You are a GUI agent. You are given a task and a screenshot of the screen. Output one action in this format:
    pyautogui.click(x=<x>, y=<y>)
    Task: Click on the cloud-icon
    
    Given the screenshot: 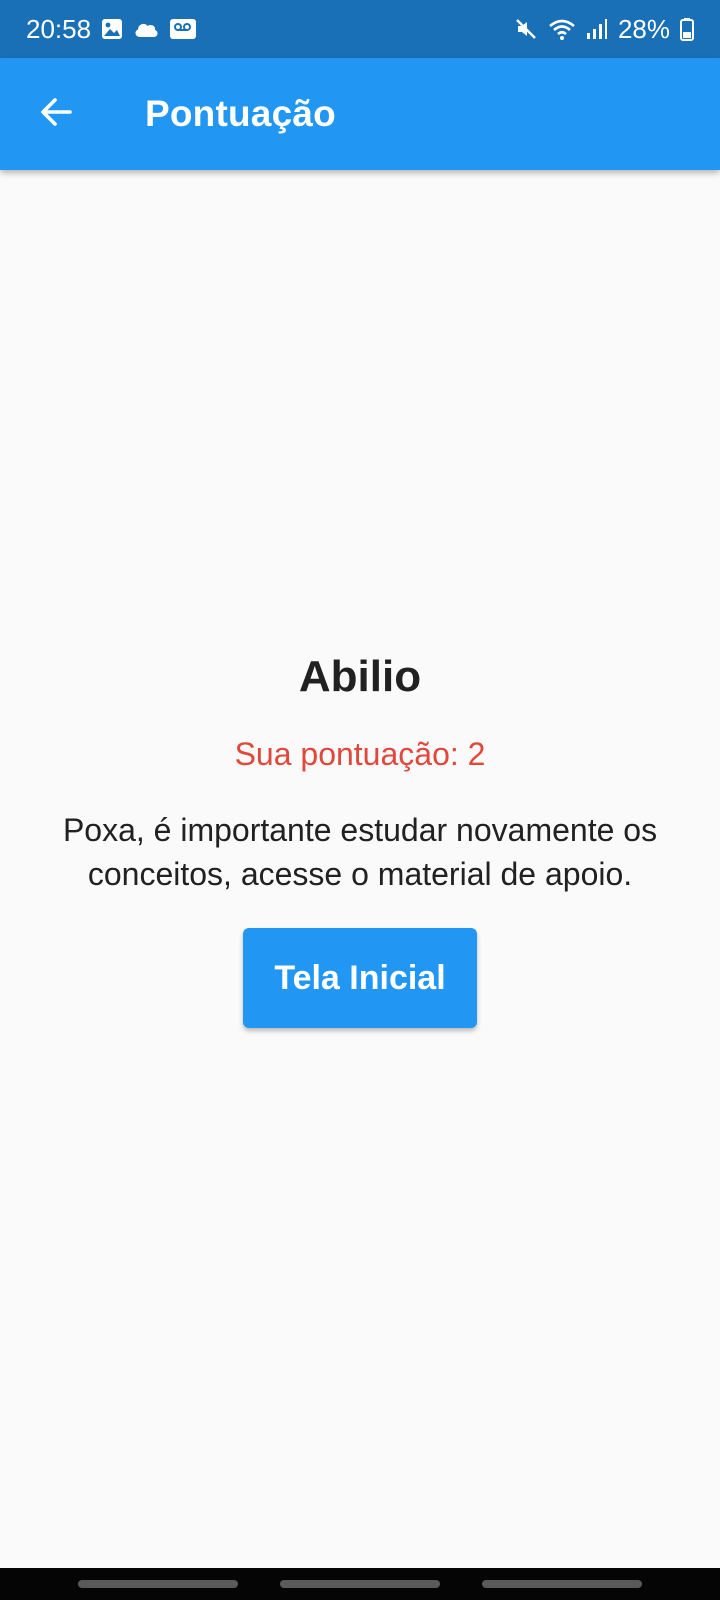 What is the action you would take?
    pyautogui.click(x=146, y=29)
    